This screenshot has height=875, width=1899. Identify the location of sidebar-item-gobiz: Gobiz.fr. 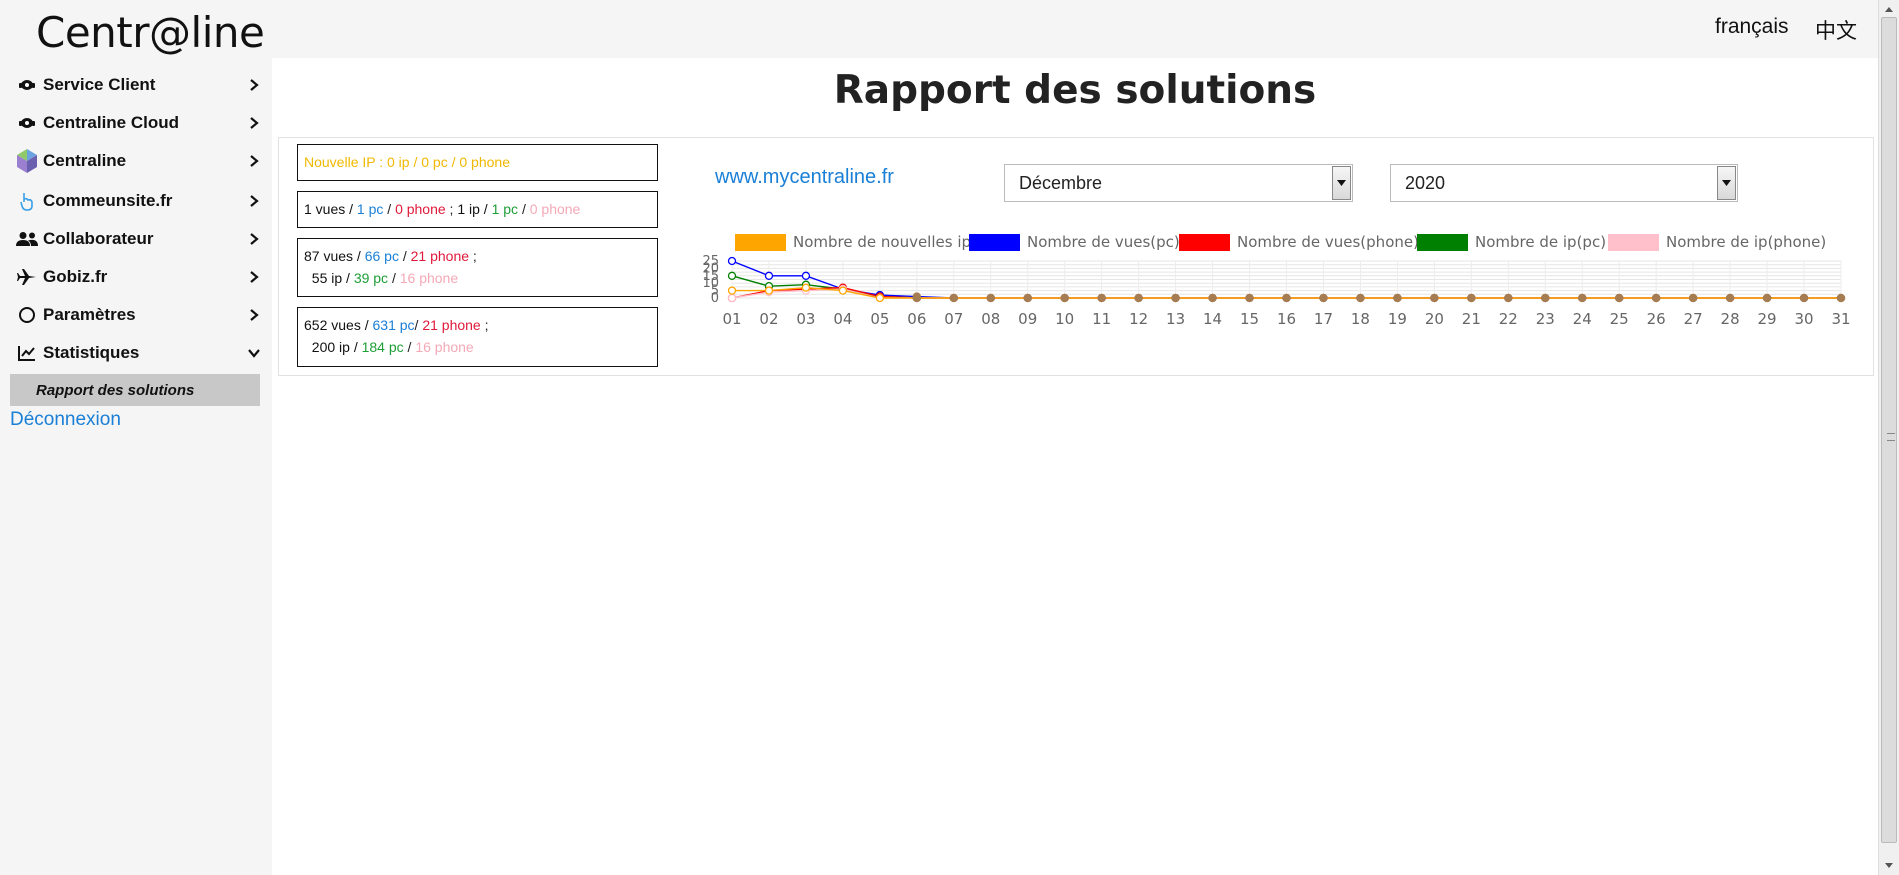
(136, 277).